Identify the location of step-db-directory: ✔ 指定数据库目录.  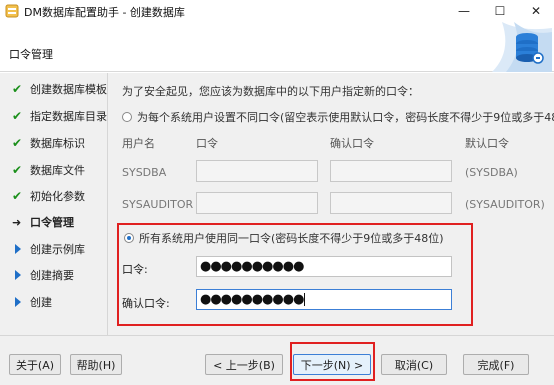
(59, 116).